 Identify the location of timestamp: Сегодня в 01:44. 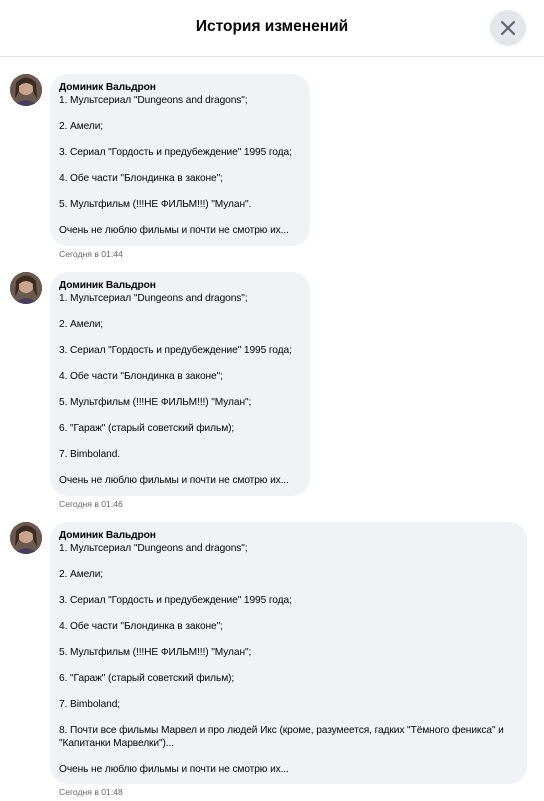
(91, 254).